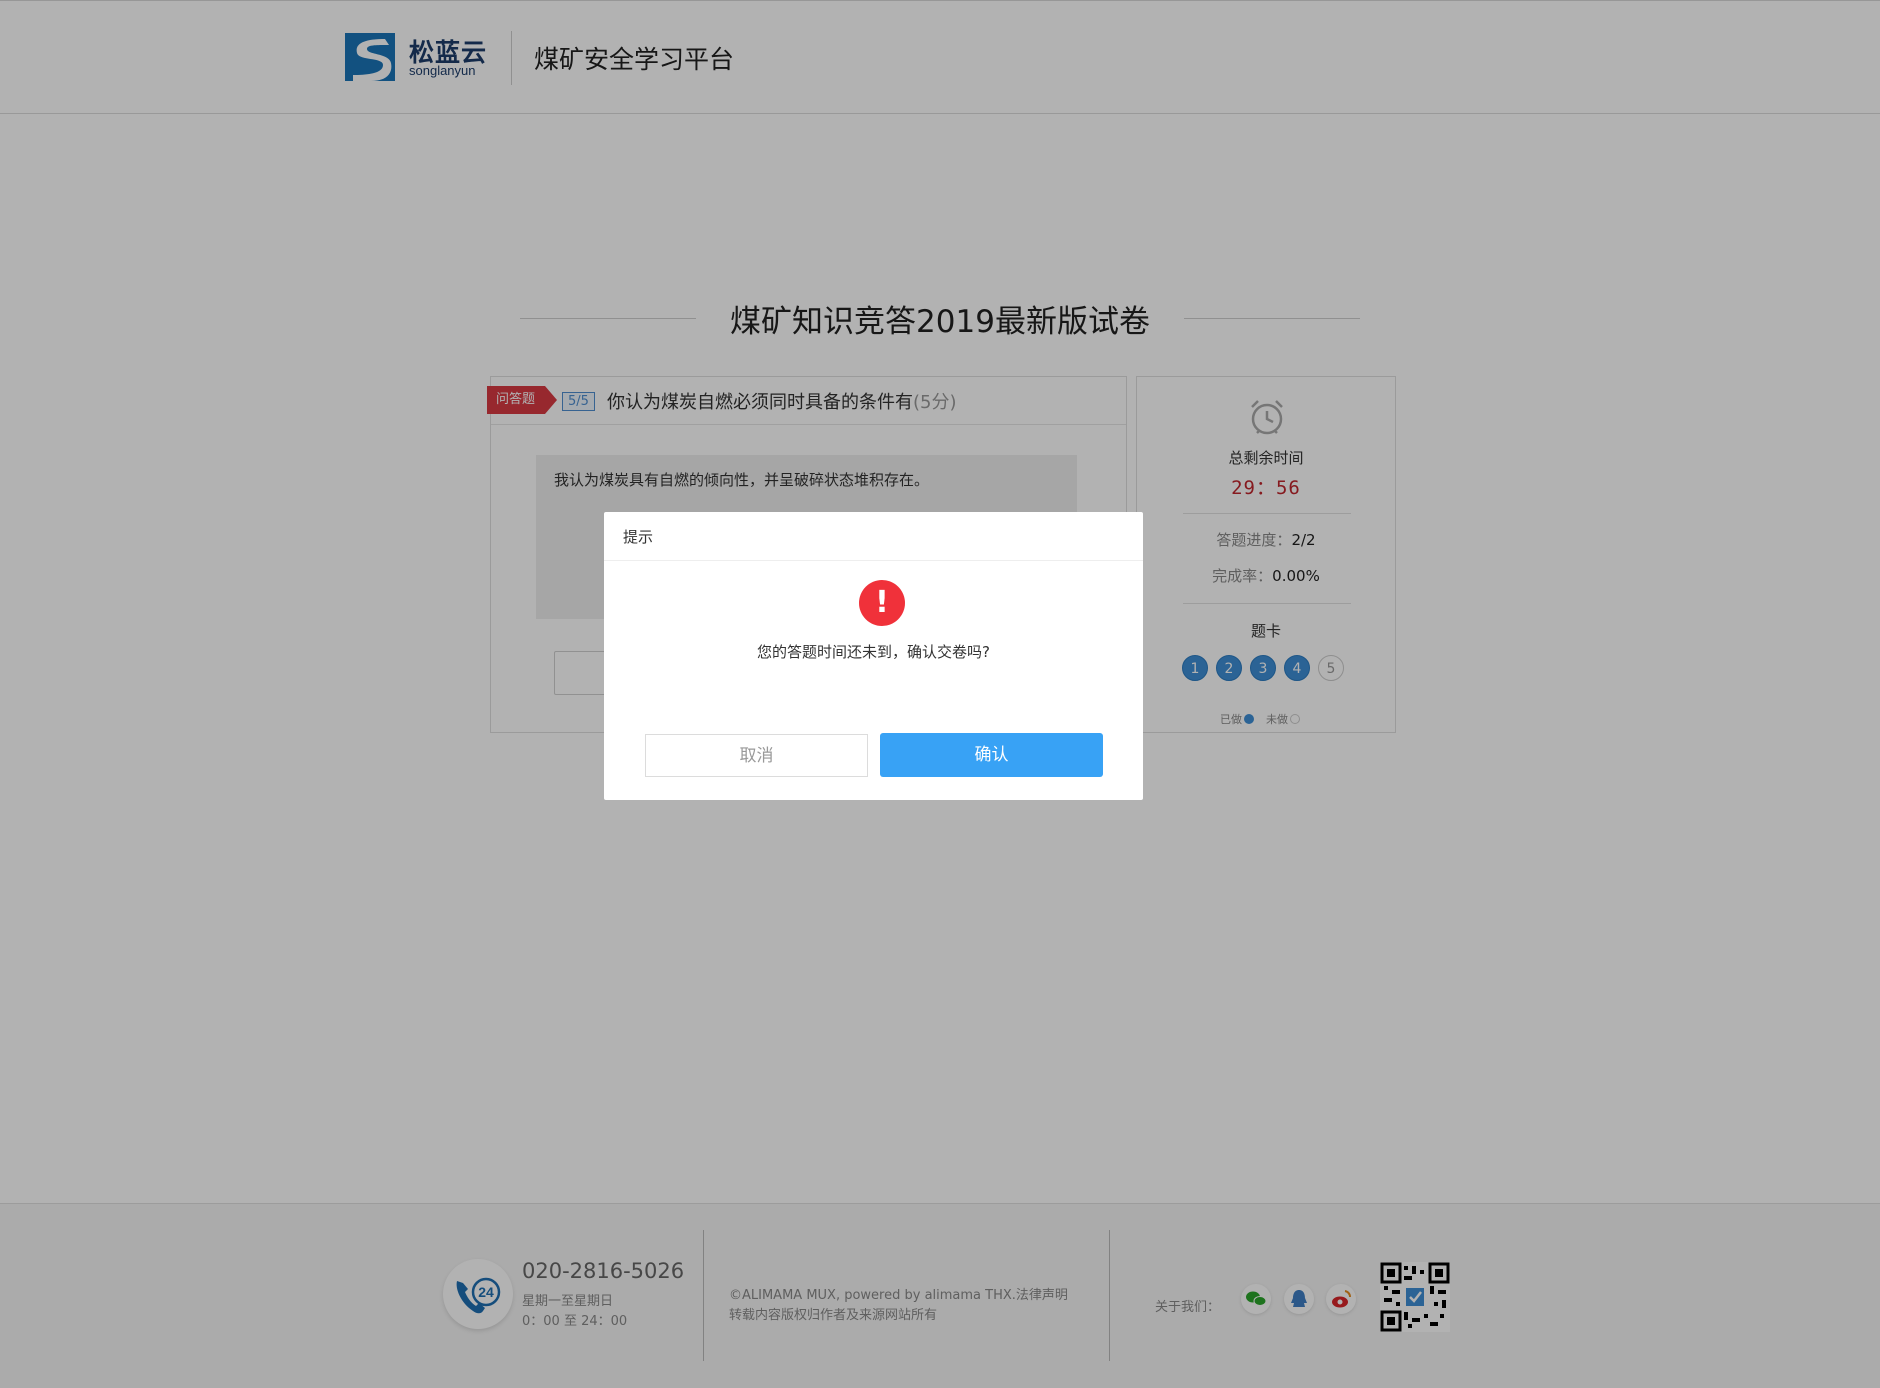  What do you see at coordinates (873, 652) in the screenshot?
I see `dialog-message: 您的答题时间还未到，确认交卷吗?` at bounding box center [873, 652].